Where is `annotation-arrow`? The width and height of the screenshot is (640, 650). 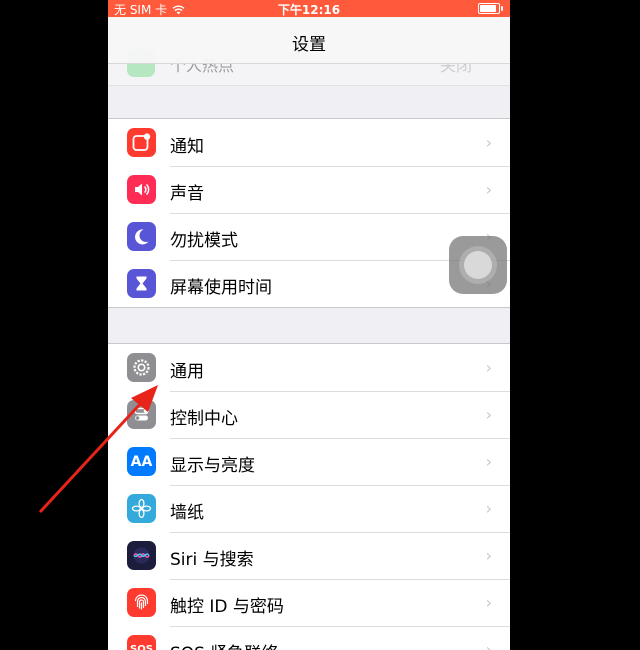
annotation-arrow is located at coordinates (98, 449).